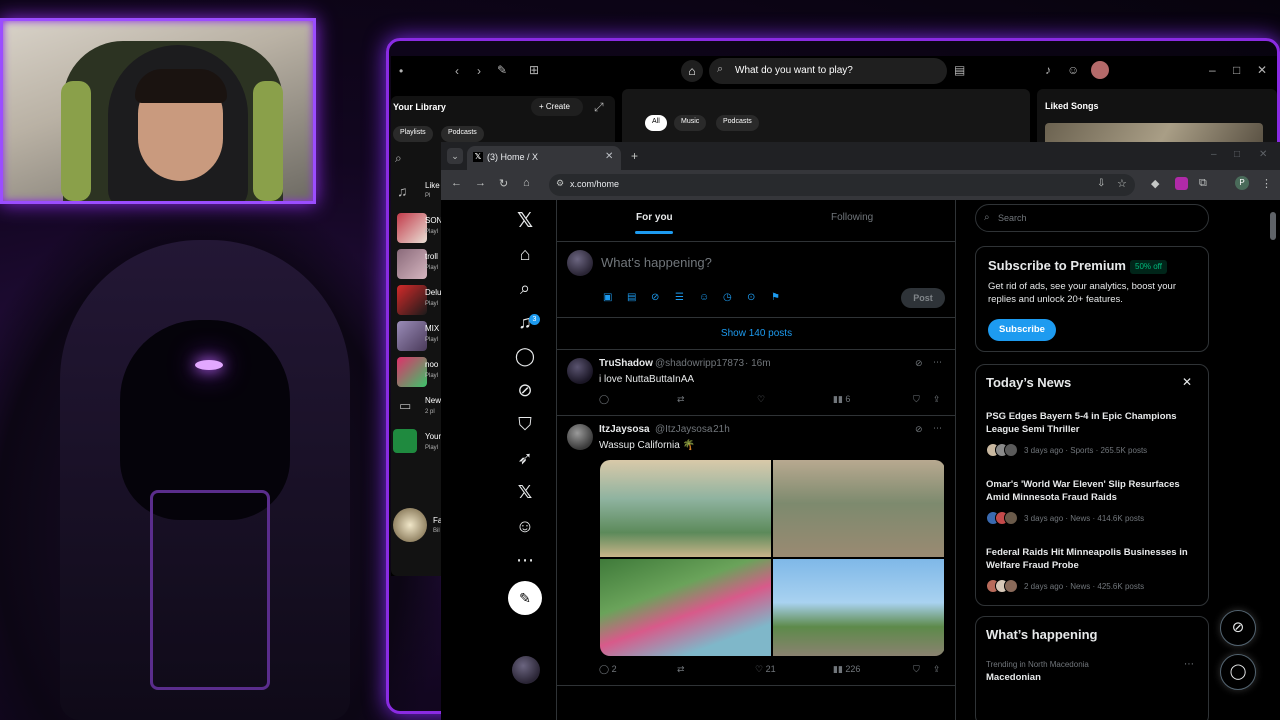 The height and width of the screenshot is (720, 1280). I want to click on bell-icon: ♪, so click(1048, 70).